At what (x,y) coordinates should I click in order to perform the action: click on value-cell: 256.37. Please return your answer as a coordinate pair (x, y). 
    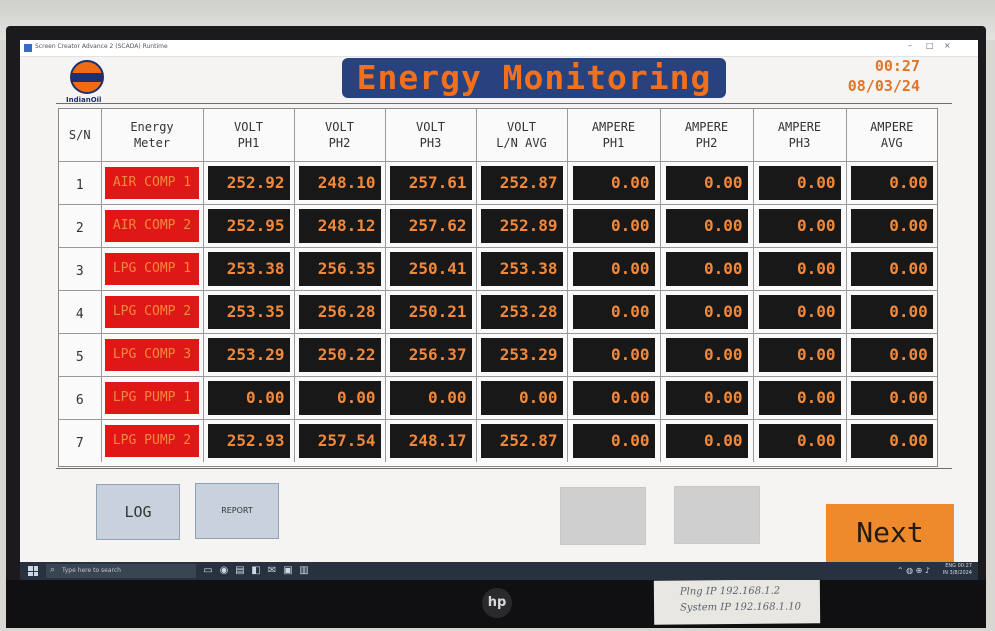
    Looking at the image, I should click on (431, 355).